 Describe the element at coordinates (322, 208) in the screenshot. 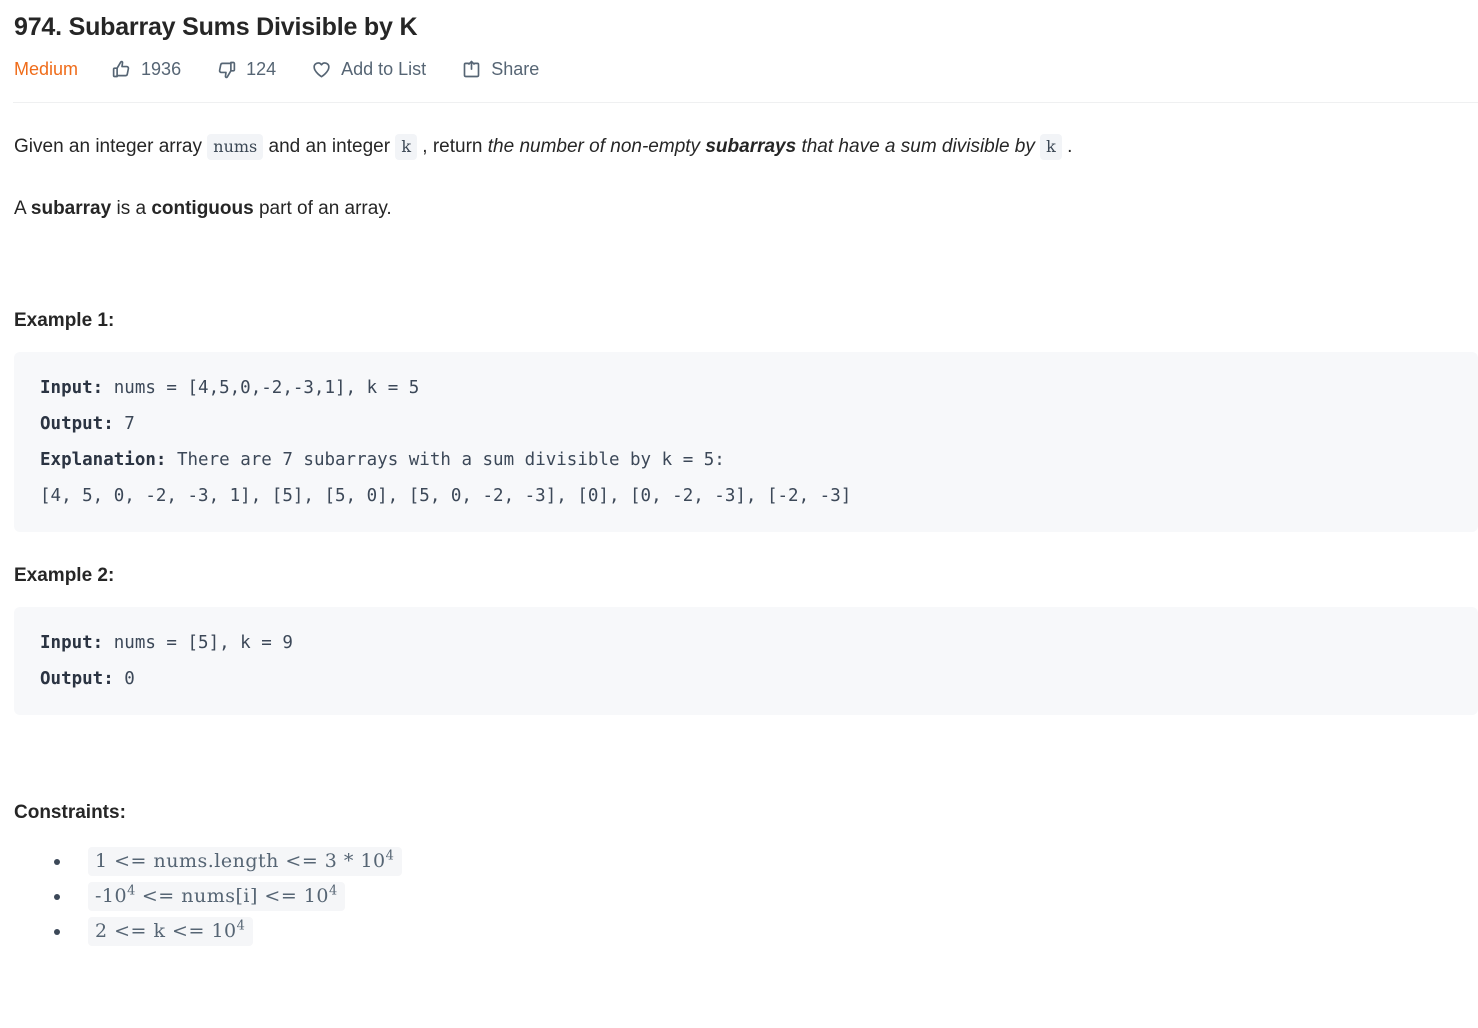

I see `desc-text: part of an array.` at that location.